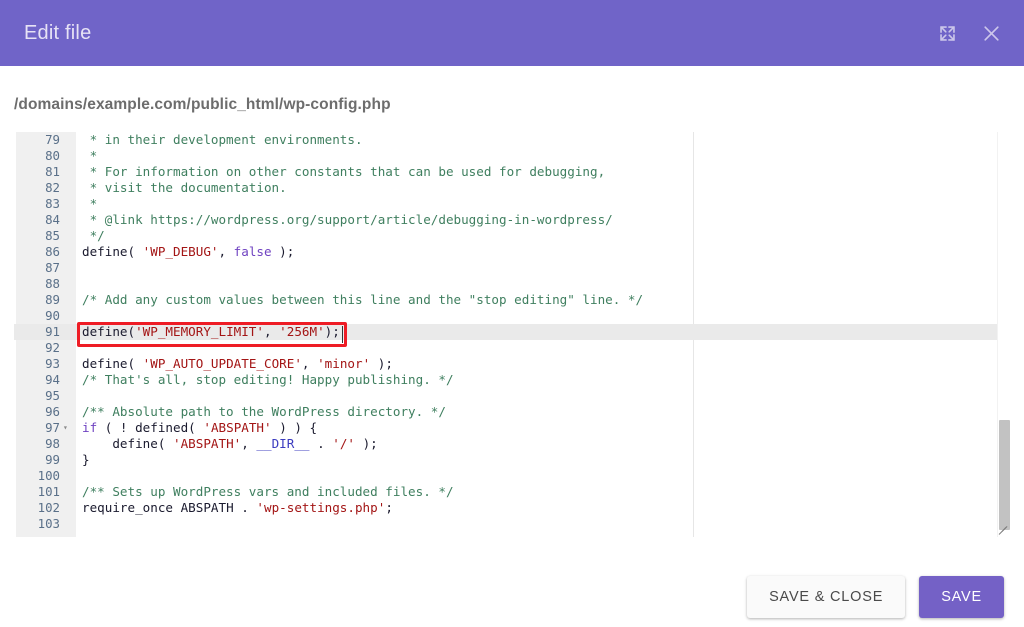 Image resolution: width=1024 pixels, height=627 pixels. I want to click on resize-grip-icon, so click(1003, 531).